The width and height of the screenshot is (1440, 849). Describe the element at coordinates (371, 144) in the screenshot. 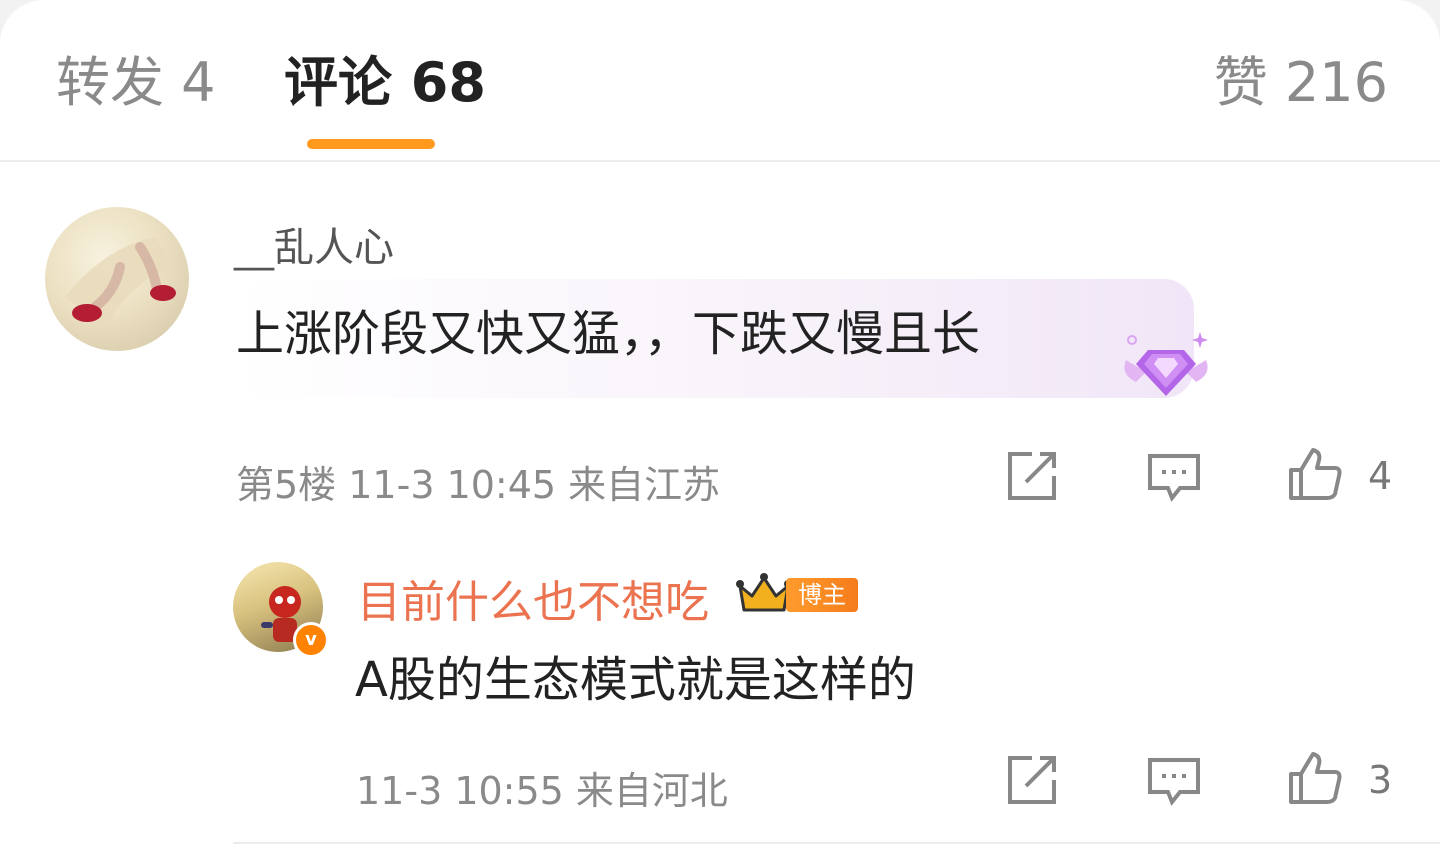

I see `active-tab-indicator` at that location.